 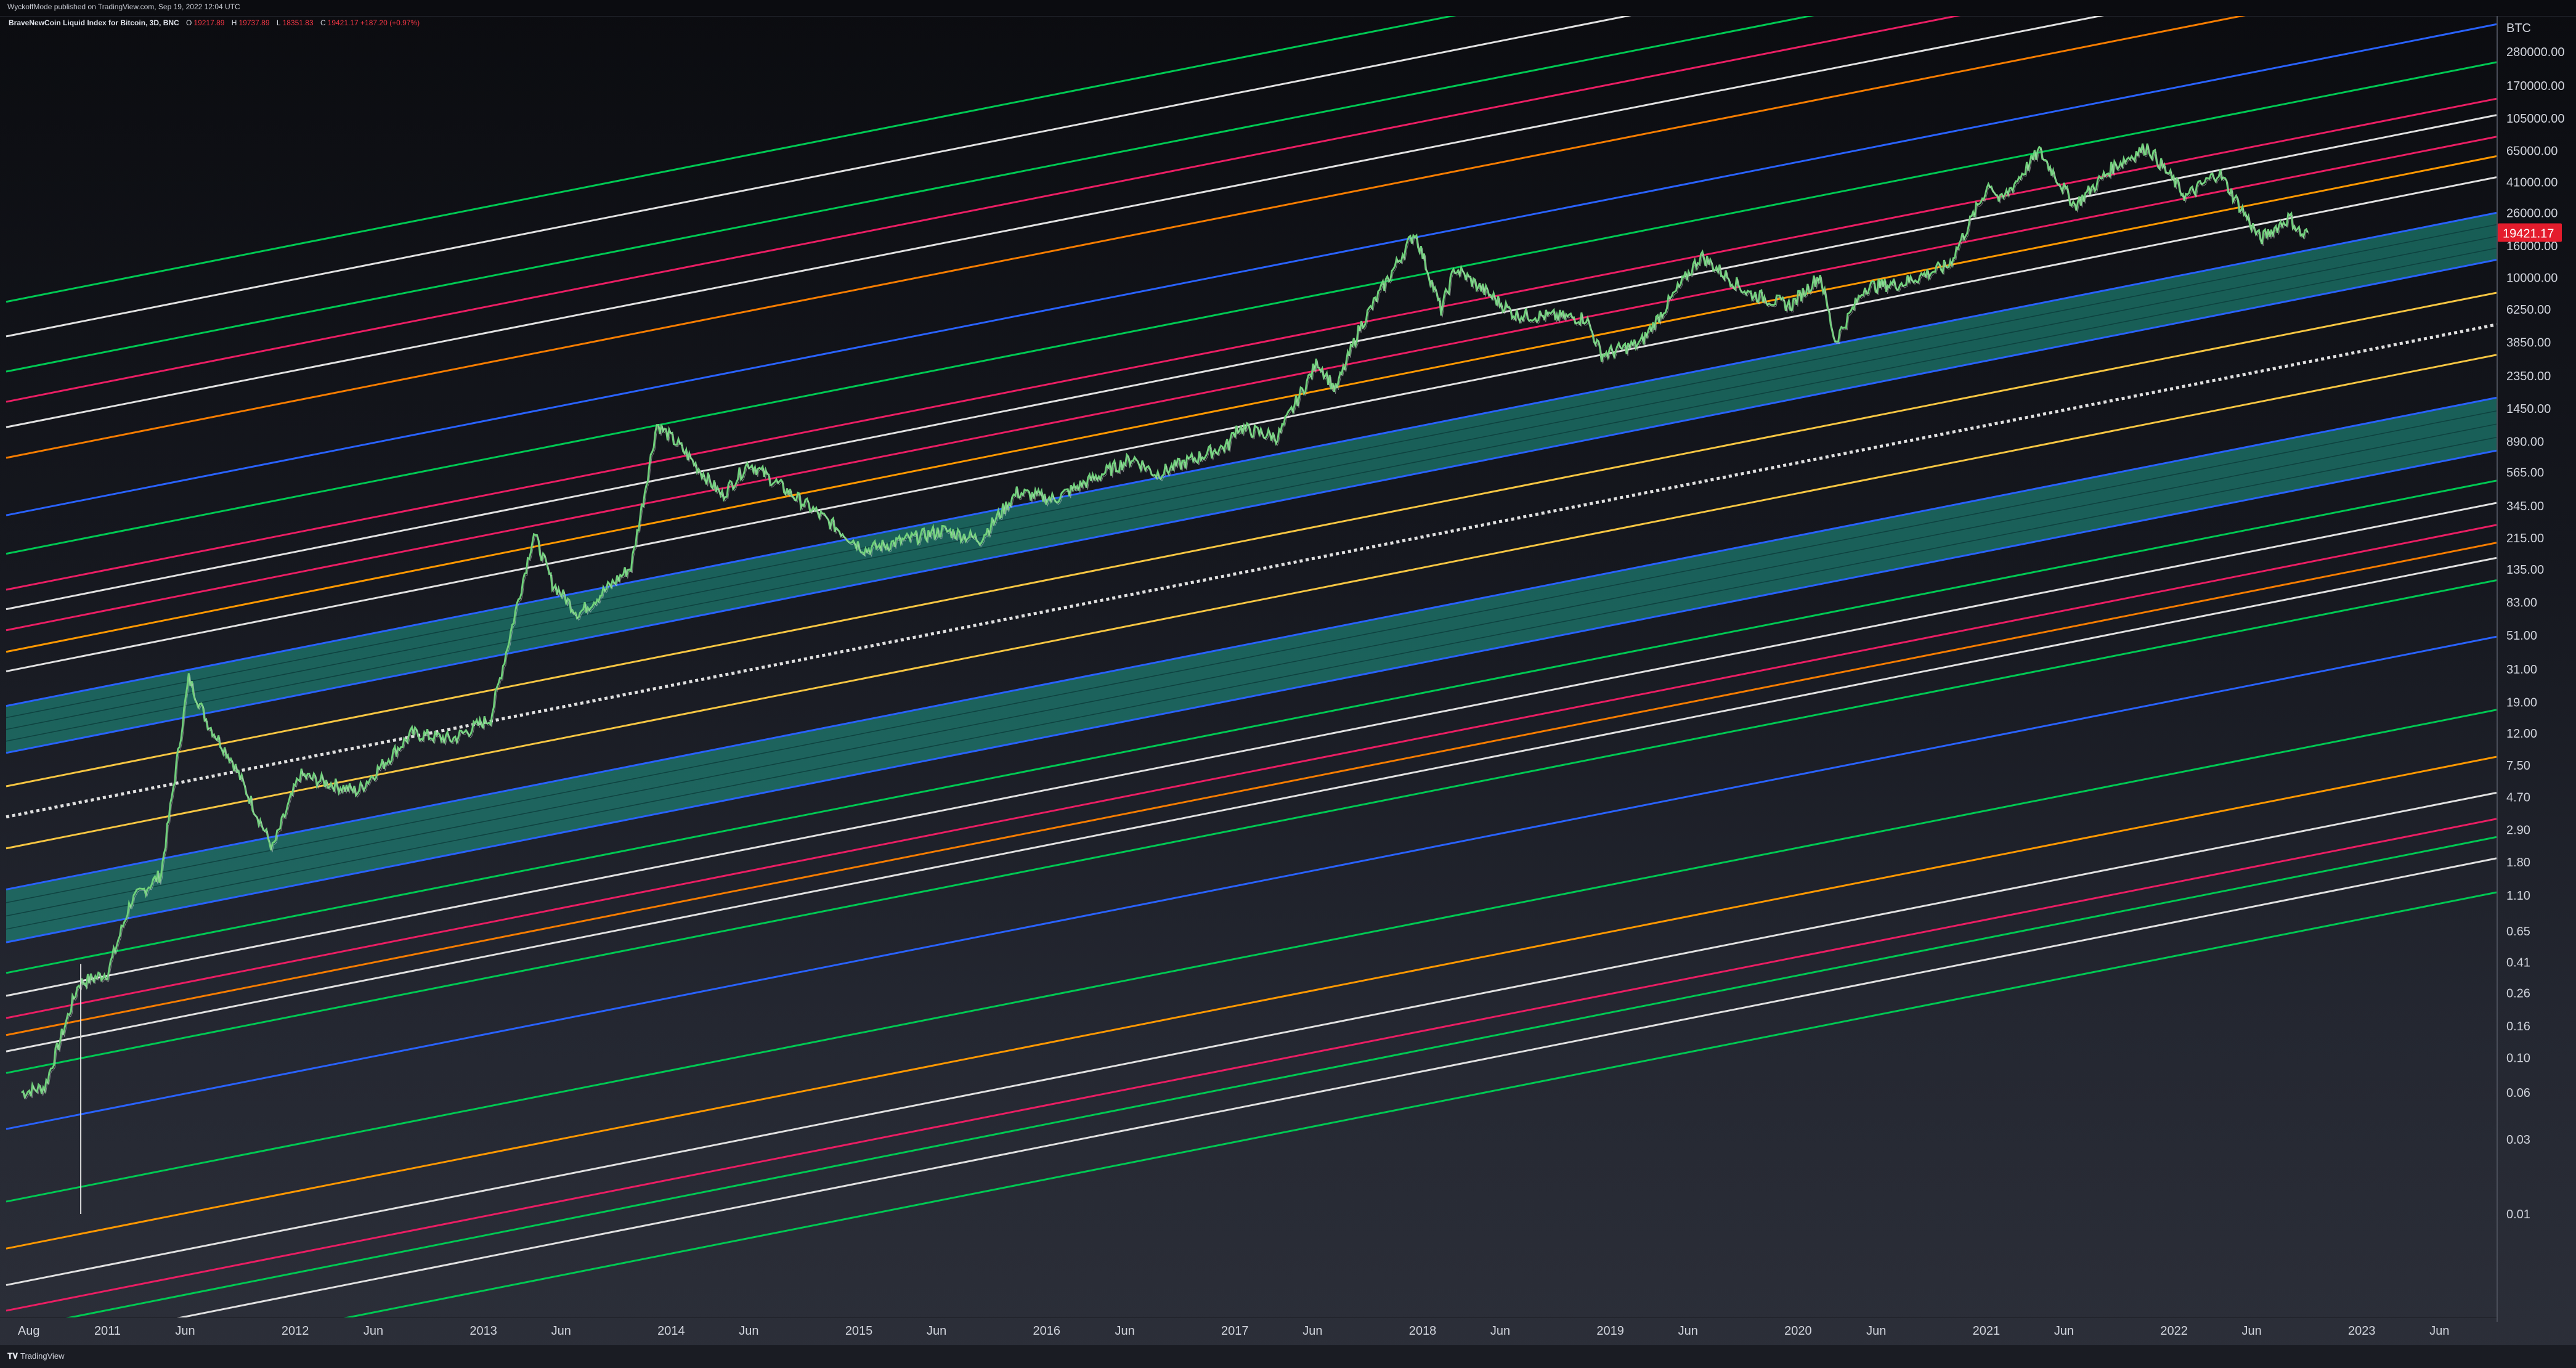 I want to click on time-axis, so click(x=1248, y=1331).